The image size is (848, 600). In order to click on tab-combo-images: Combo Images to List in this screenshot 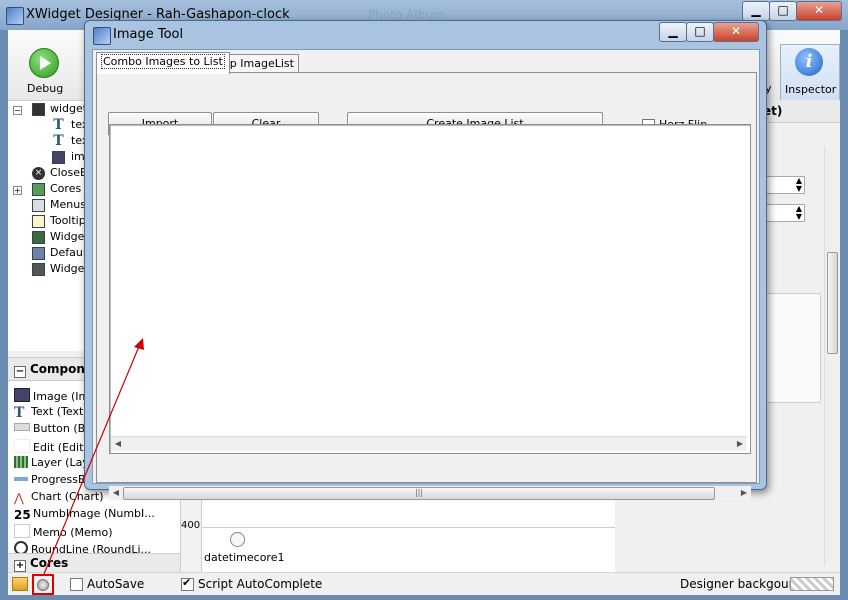, I will do `click(163, 63)`.